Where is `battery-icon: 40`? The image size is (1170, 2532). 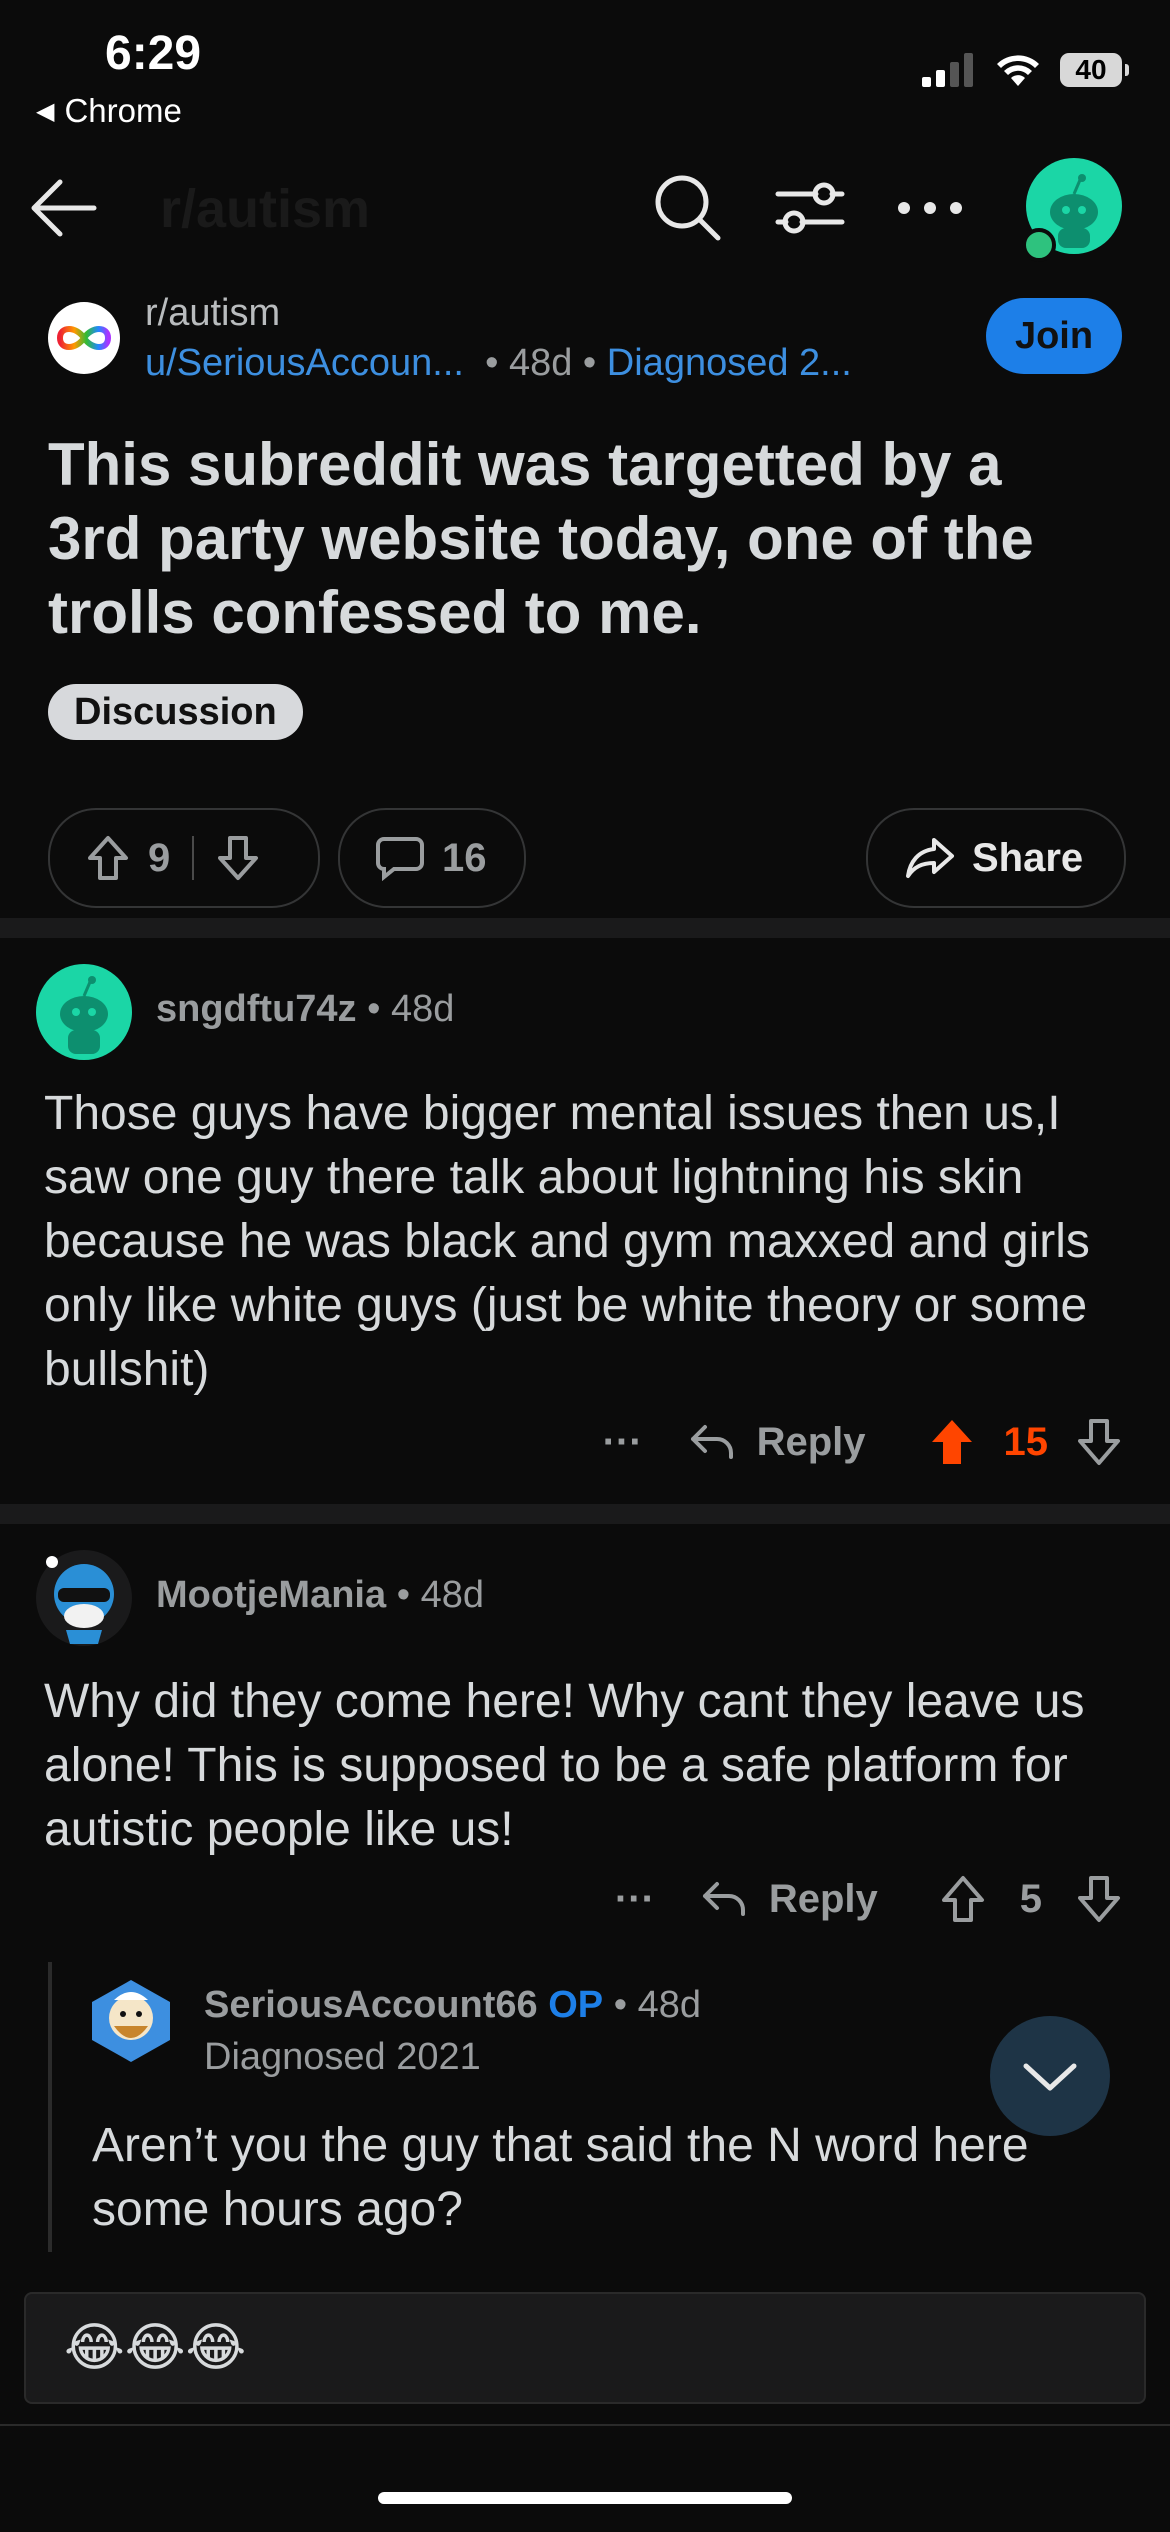
battery-icon: 40 is located at coordinates (1094, 70).